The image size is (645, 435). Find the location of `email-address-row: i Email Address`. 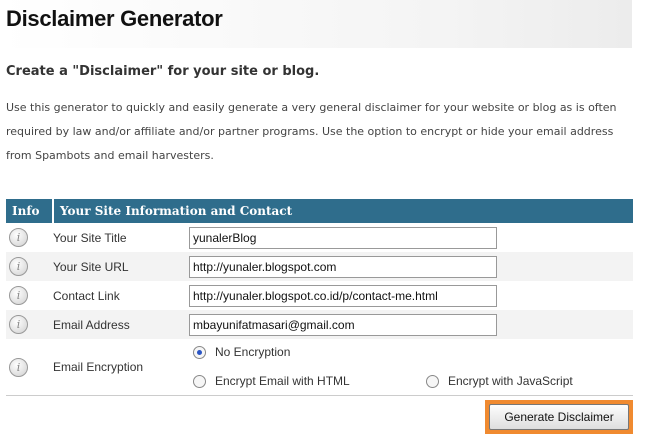

email-address-row: i Email Address is located at coordinates (319, 324).